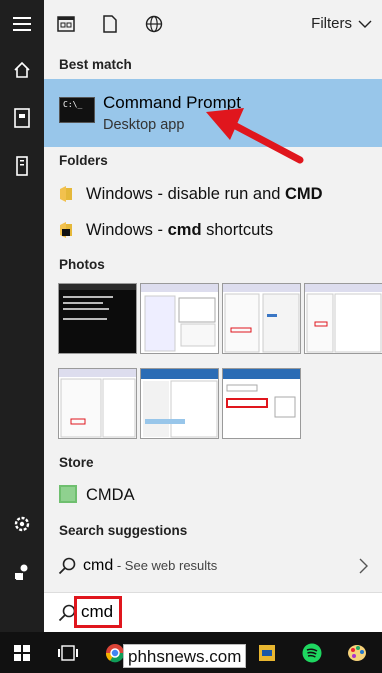  Describe the element at coordinates (213, 495) in the screenshot. I see `store-result: CMDA` at that location.